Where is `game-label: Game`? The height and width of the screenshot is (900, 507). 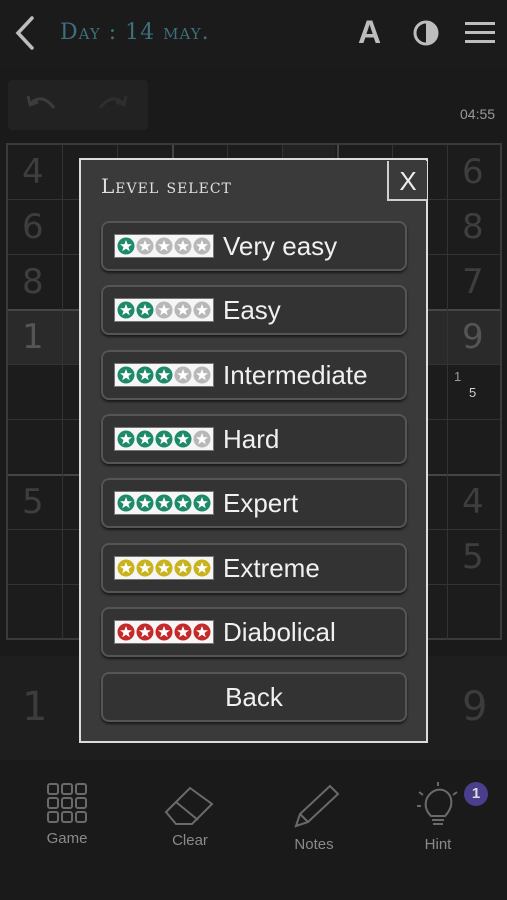 game-label: Game is located at coordinates (67, 838).